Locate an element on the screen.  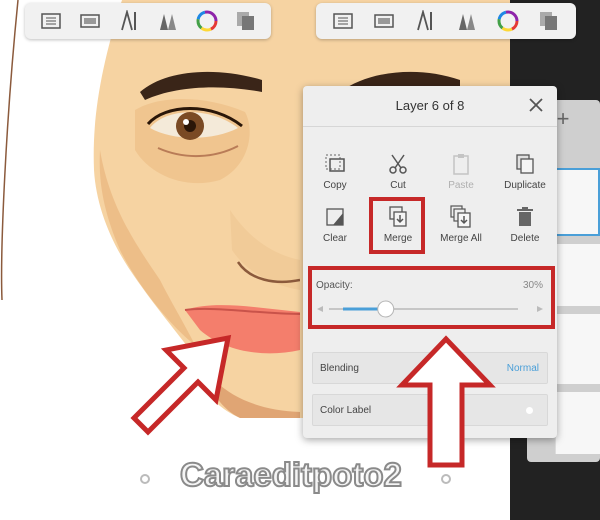
clear-label: Clear is located at coordinates (335, 238).